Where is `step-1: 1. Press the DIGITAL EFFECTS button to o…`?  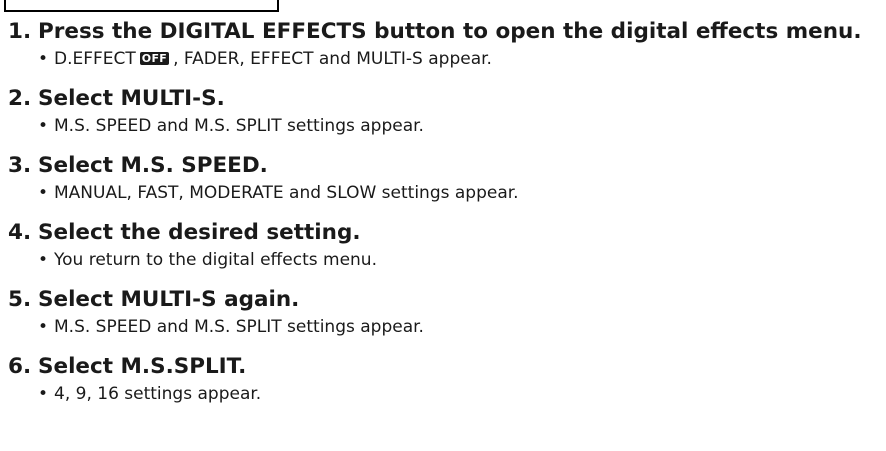 step-1: 1. Press the DIGITAL EFFECTS button to o… is located at coordinates (445, 44).